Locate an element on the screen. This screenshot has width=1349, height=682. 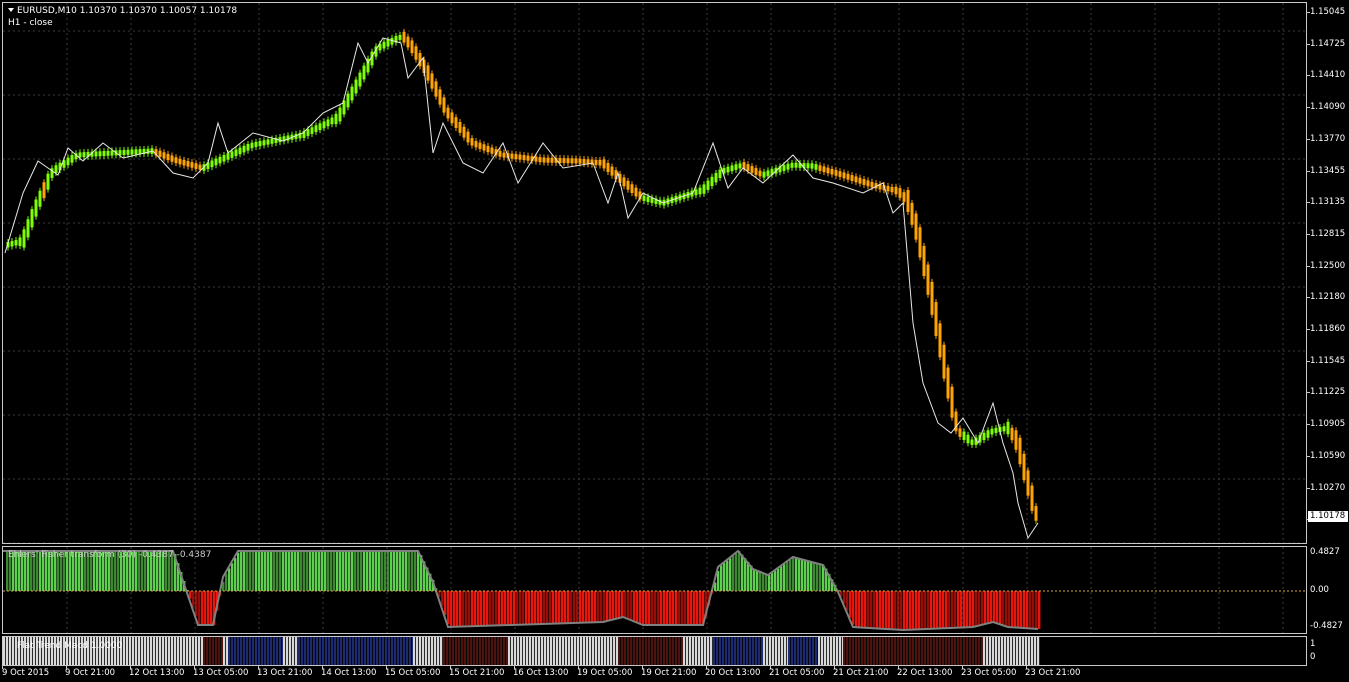
flat-trend-histogram is located at coordinates (655, 651).